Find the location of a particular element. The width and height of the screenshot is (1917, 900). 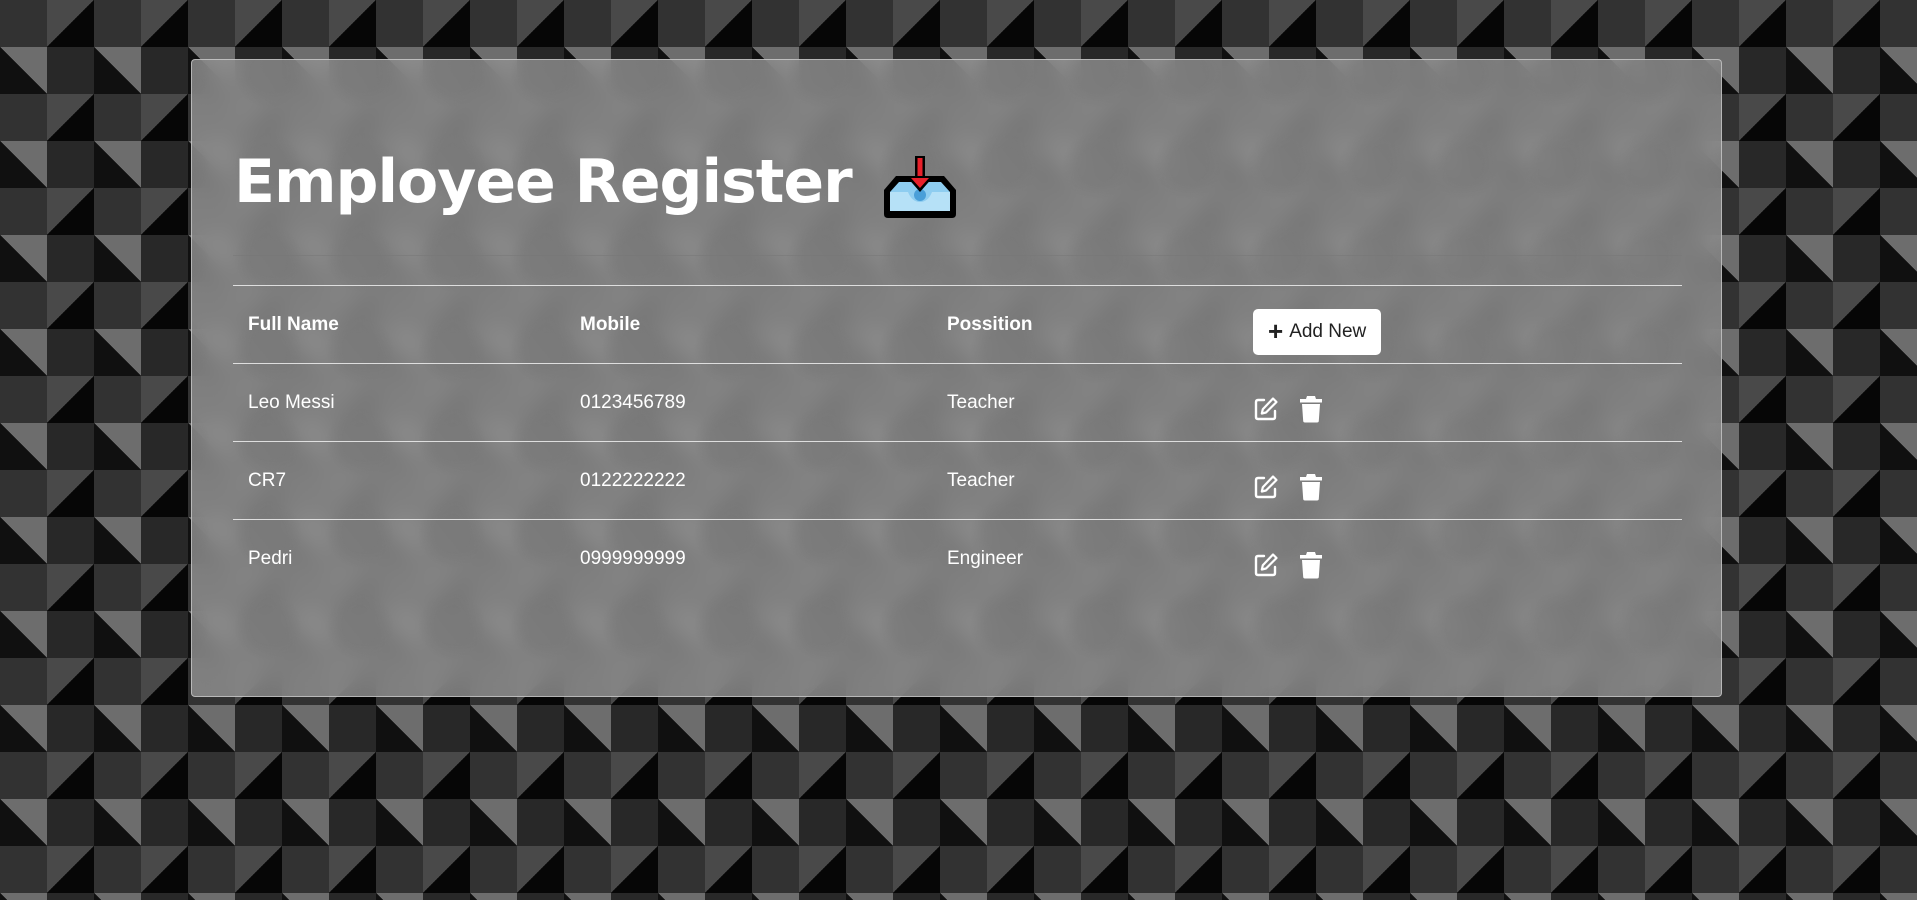

table-header-row: Full Name Mobile Possition + Add New is located at coordinates (957, 324).